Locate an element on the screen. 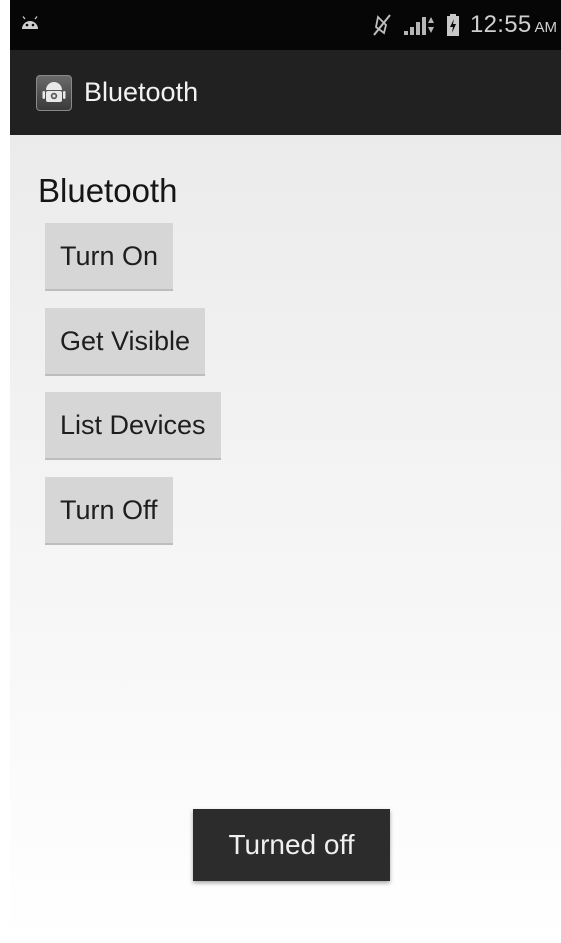  mute-icon is located at coordinates (382, 25).